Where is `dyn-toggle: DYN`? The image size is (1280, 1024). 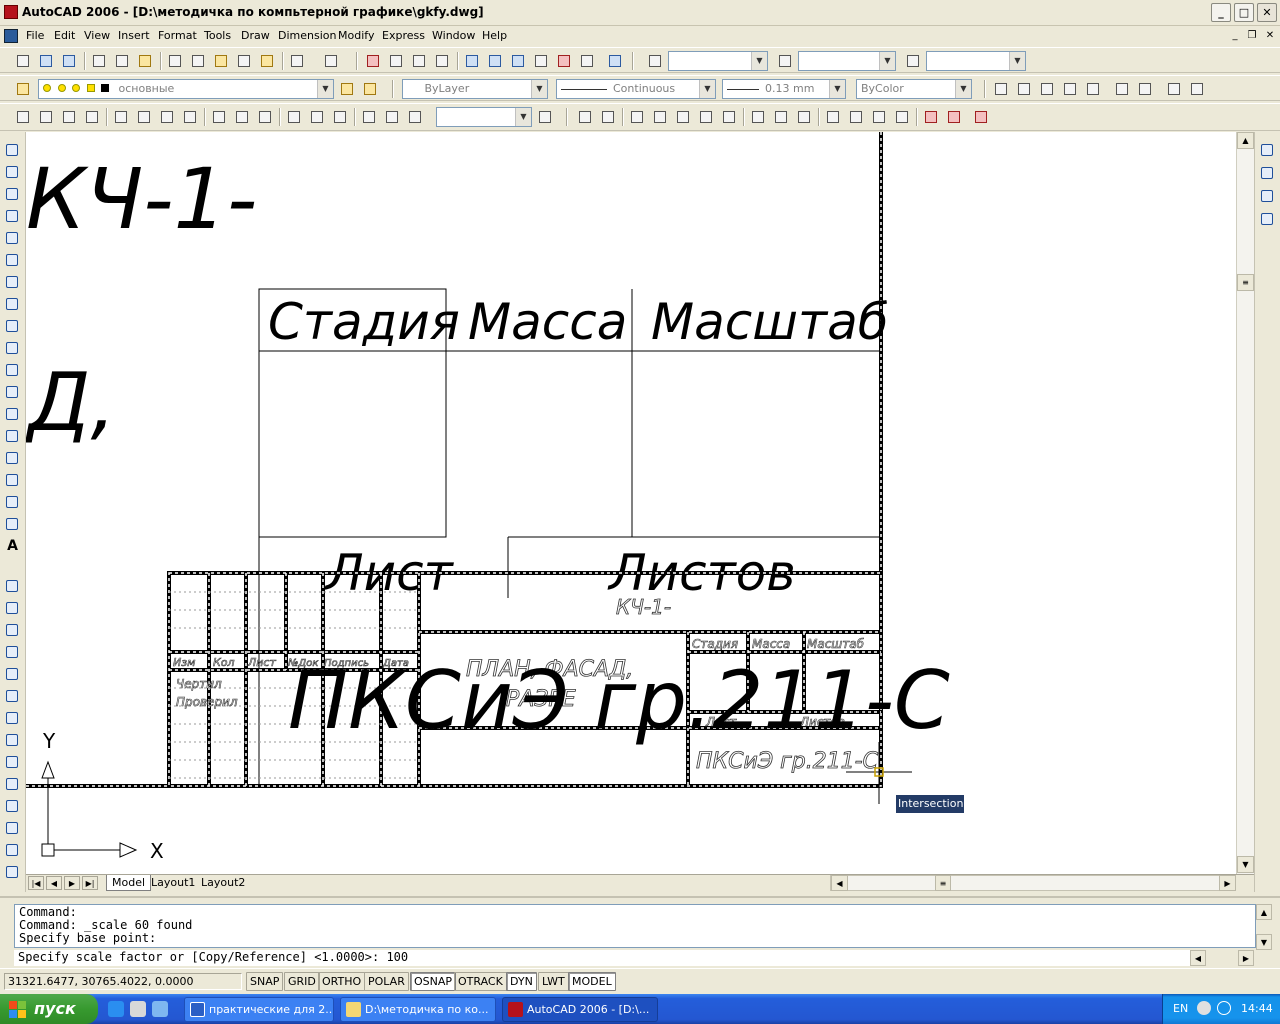
dyn-toggle: DYN is located at coordinates (521, 981).